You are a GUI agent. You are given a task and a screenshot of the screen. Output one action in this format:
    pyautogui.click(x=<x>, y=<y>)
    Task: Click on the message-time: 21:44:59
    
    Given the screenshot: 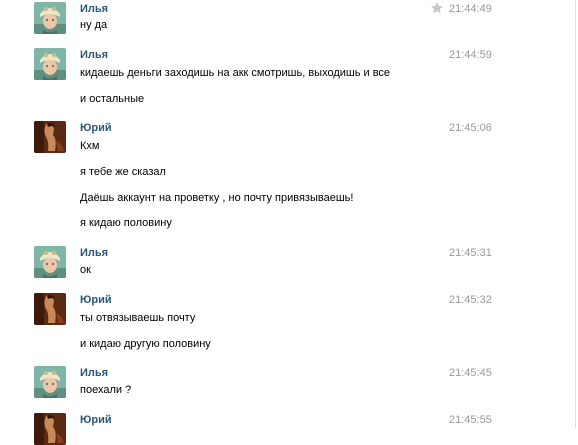 What is the action you would take?
    pyautogui.click(x=470, y=55)
    